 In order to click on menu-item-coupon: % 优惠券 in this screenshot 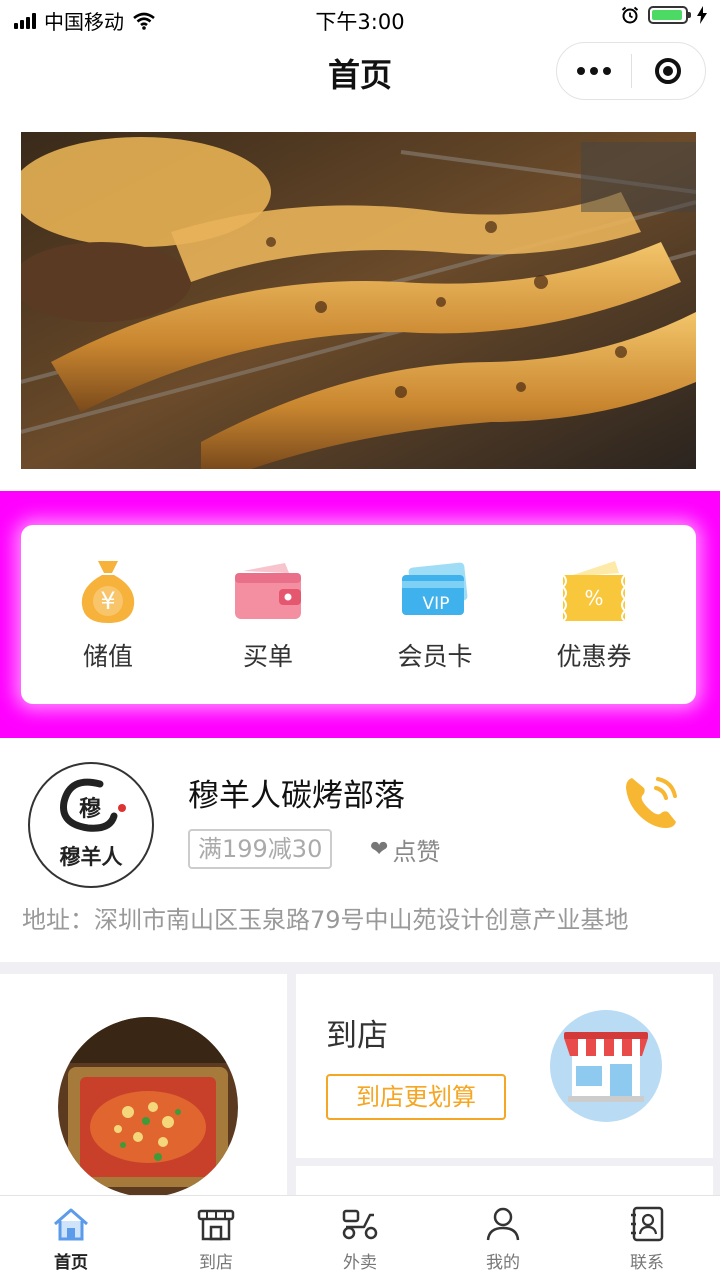, I will do `click(594, 615)`.